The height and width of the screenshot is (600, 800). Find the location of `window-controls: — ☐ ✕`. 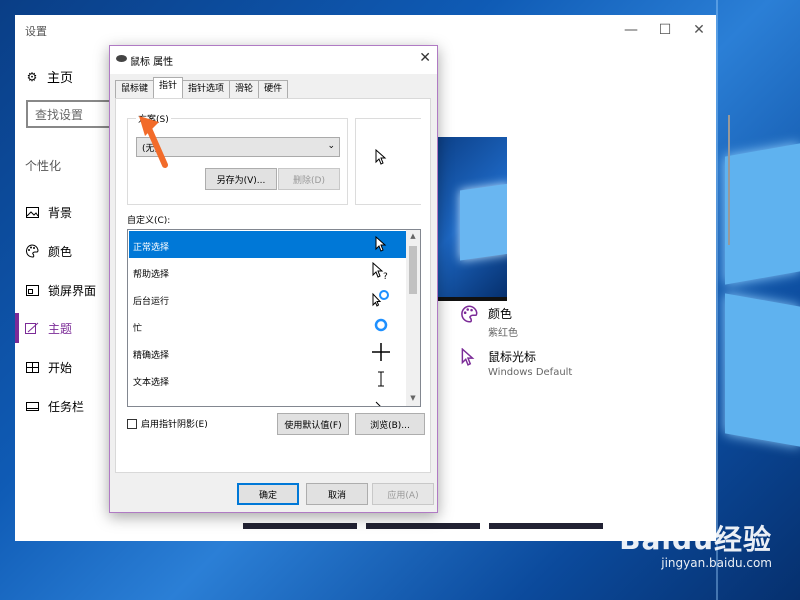

window-controls: — ☐ ✕ is located at coordinates (665, 30).